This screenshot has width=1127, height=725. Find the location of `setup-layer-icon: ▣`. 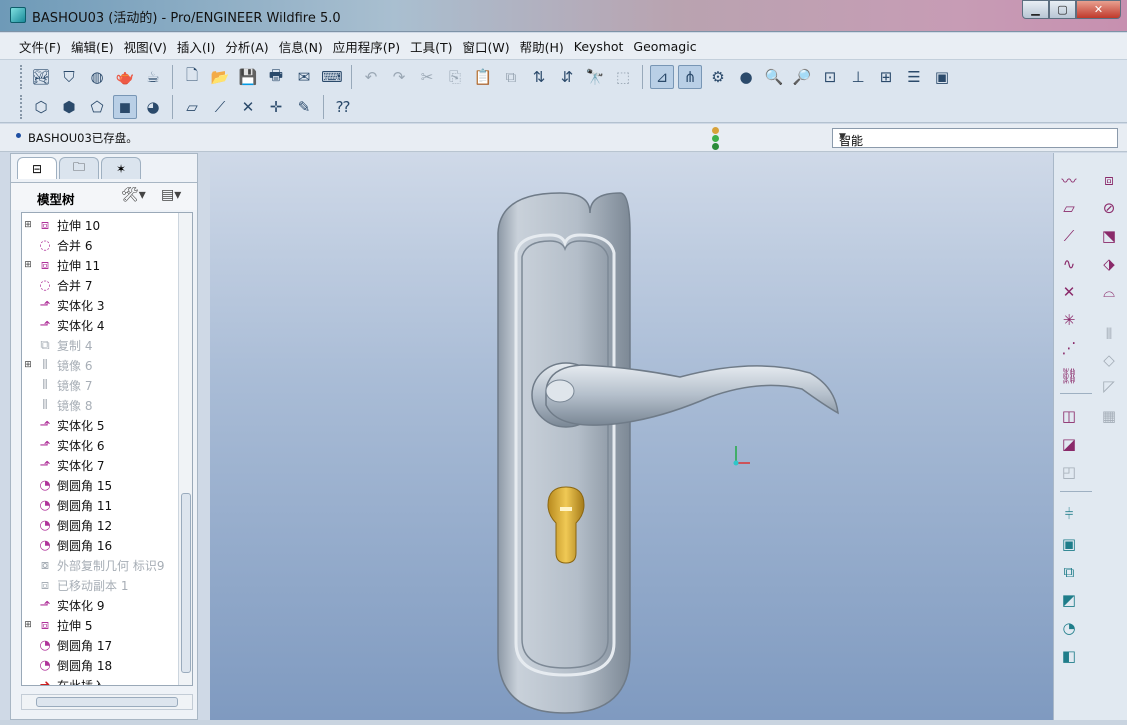

setup-layer-icon: ▣ is located at coordinates (942, 77).